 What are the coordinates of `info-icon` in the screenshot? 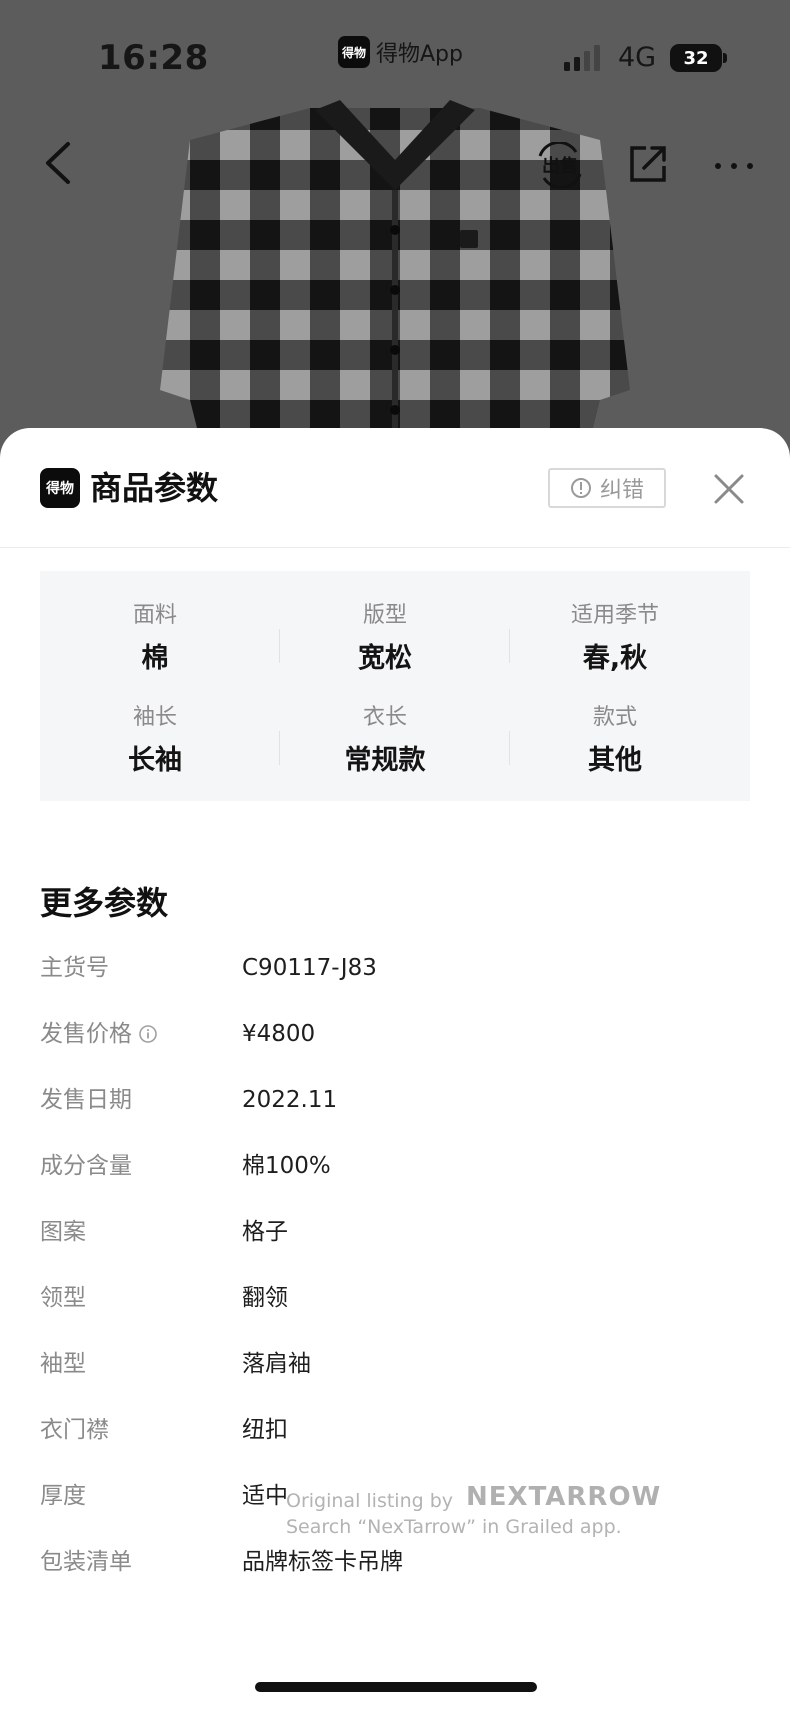 It's located at (148, 1034).